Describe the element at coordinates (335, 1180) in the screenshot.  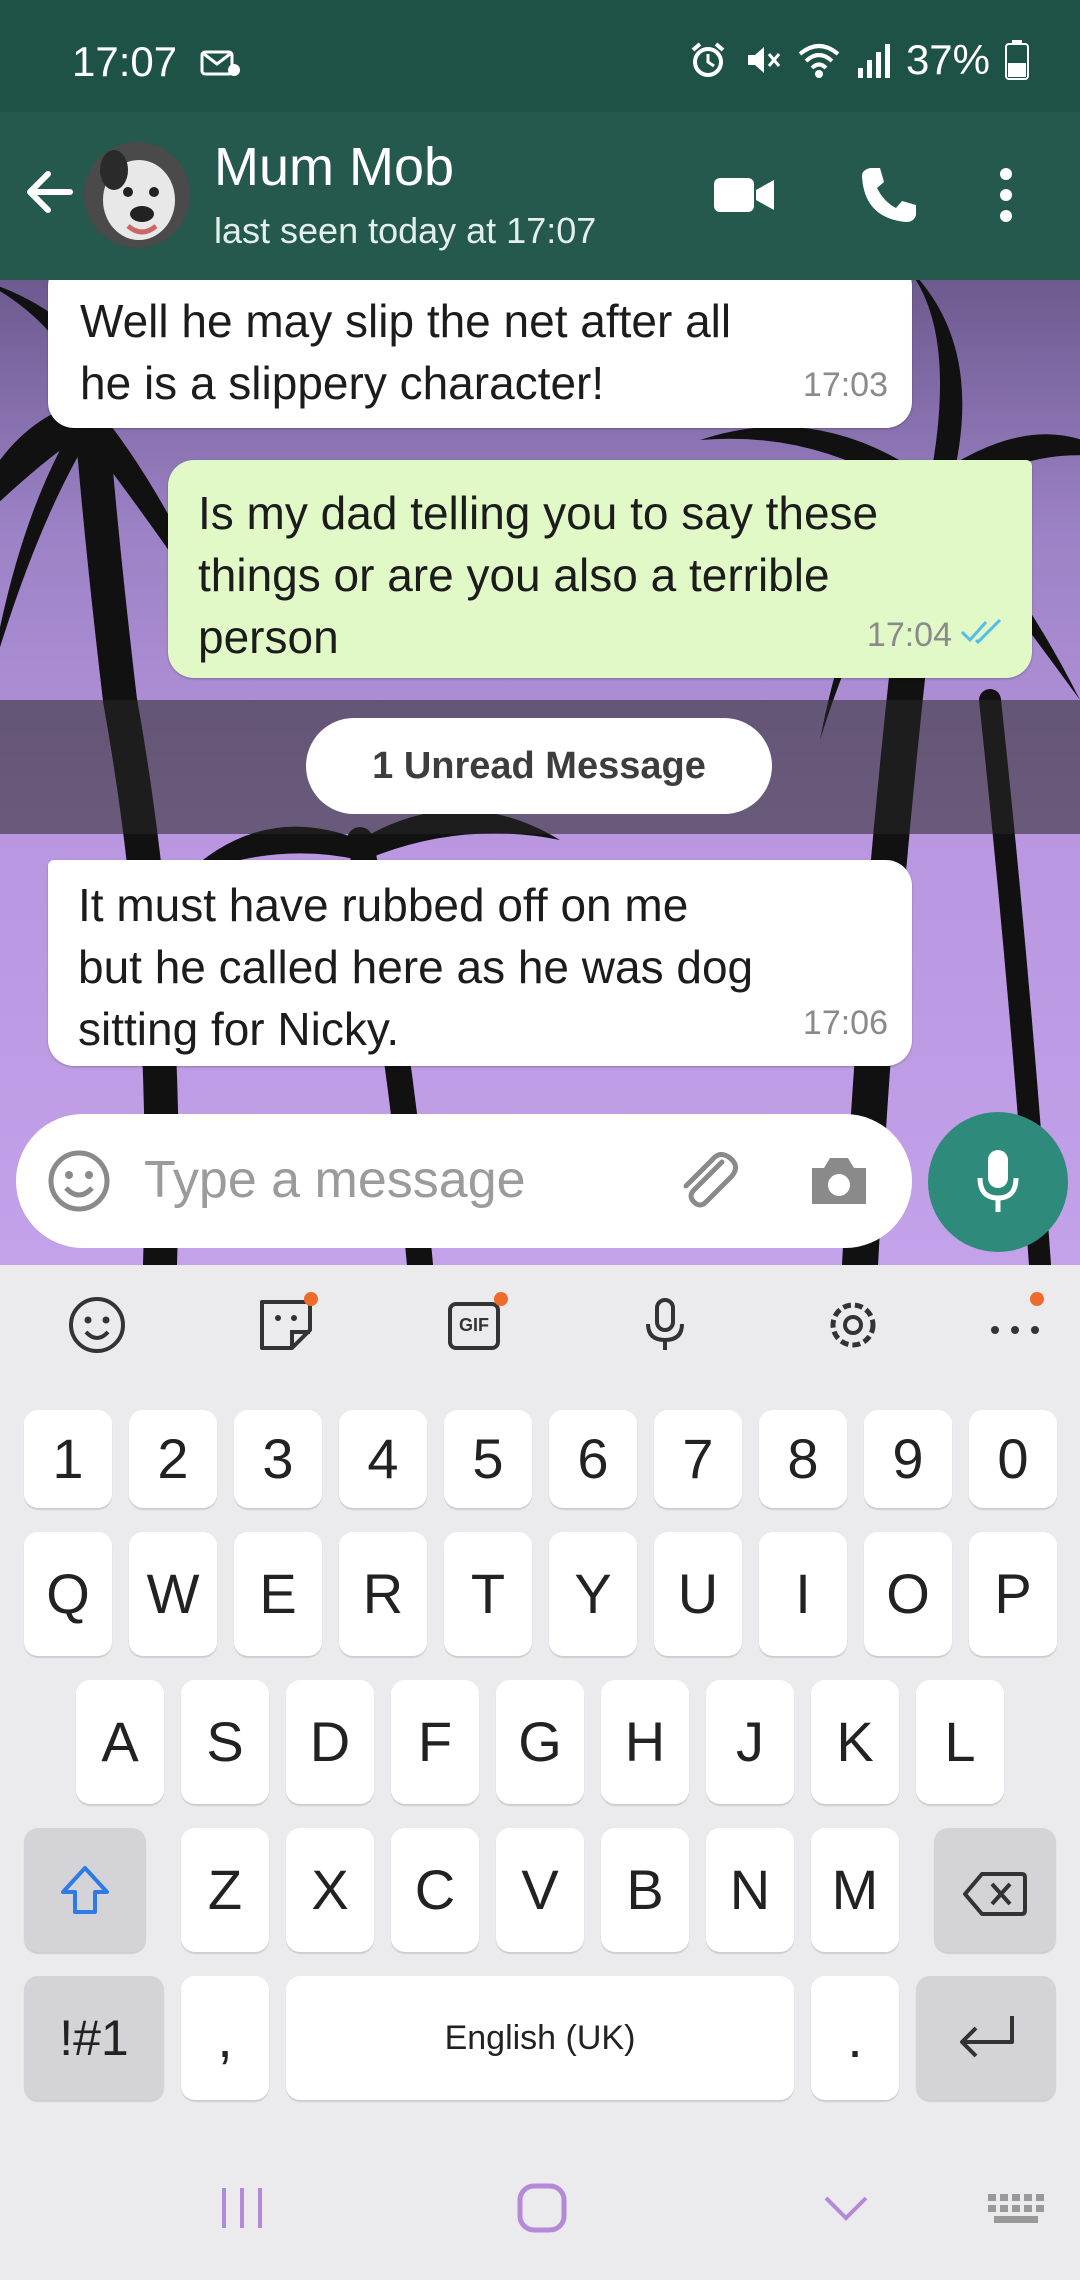
I see `message-placeholder: Type a message` at that location.